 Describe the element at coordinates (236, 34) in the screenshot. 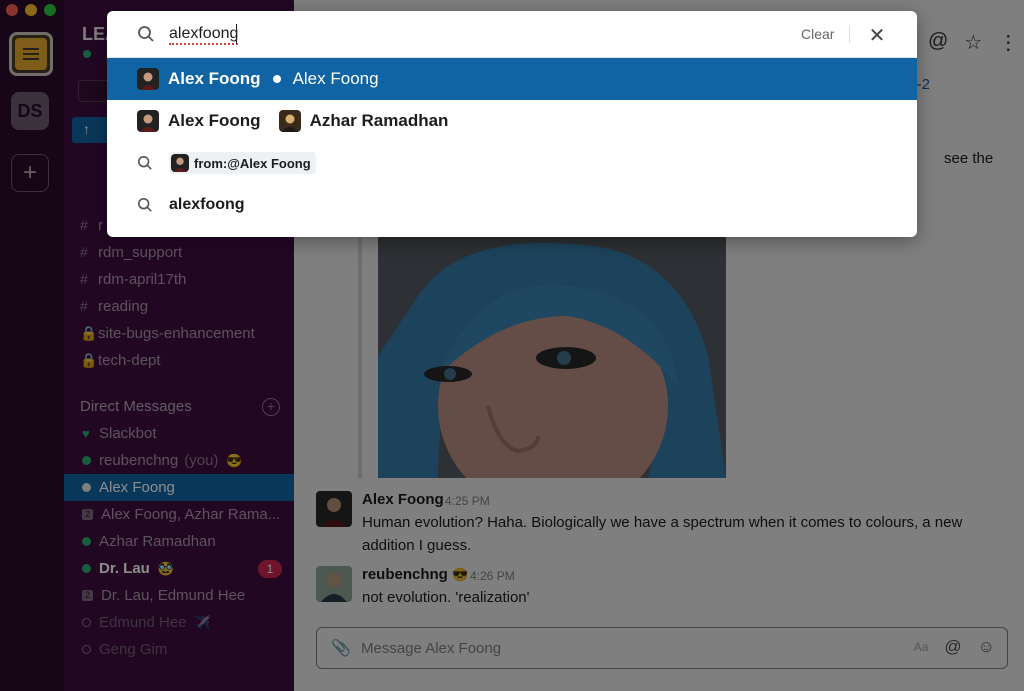

I see `text-caret` at that location.